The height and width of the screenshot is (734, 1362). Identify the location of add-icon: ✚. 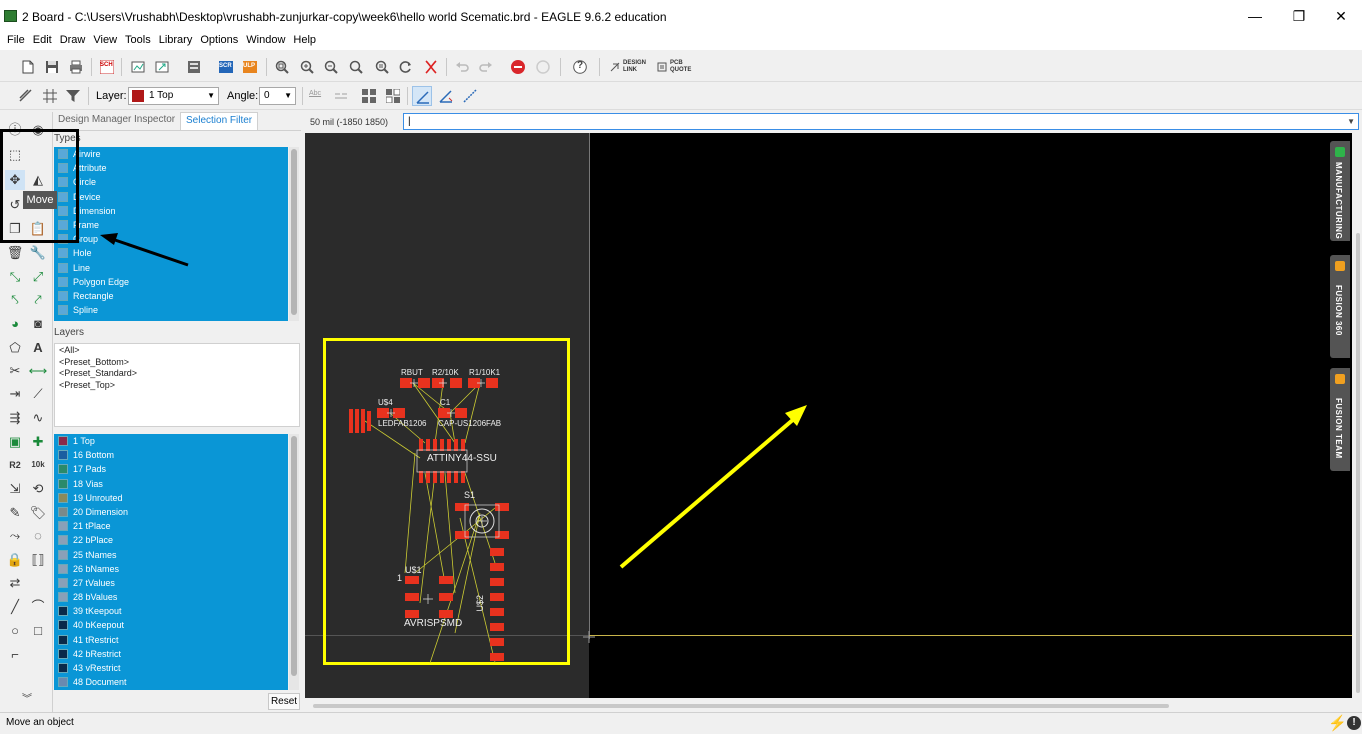
(38, 442).